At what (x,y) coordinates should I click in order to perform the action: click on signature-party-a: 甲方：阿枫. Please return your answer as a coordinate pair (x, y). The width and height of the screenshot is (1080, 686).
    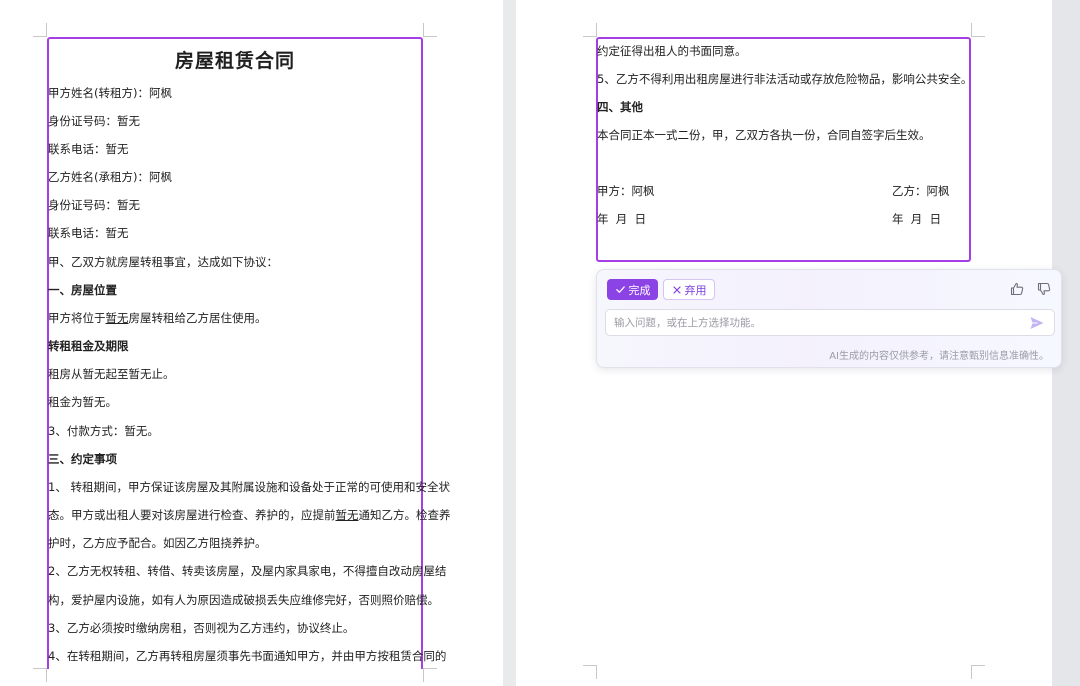
    Looking at the image, I should click on (626, 191).